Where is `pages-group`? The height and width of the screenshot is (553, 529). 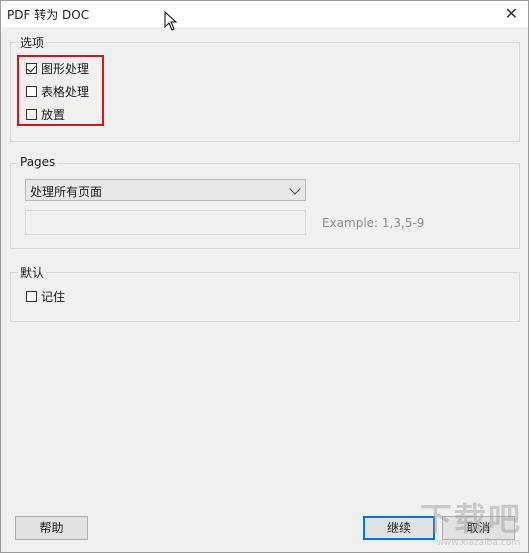 pages-group is located at coordinates (265, 206).